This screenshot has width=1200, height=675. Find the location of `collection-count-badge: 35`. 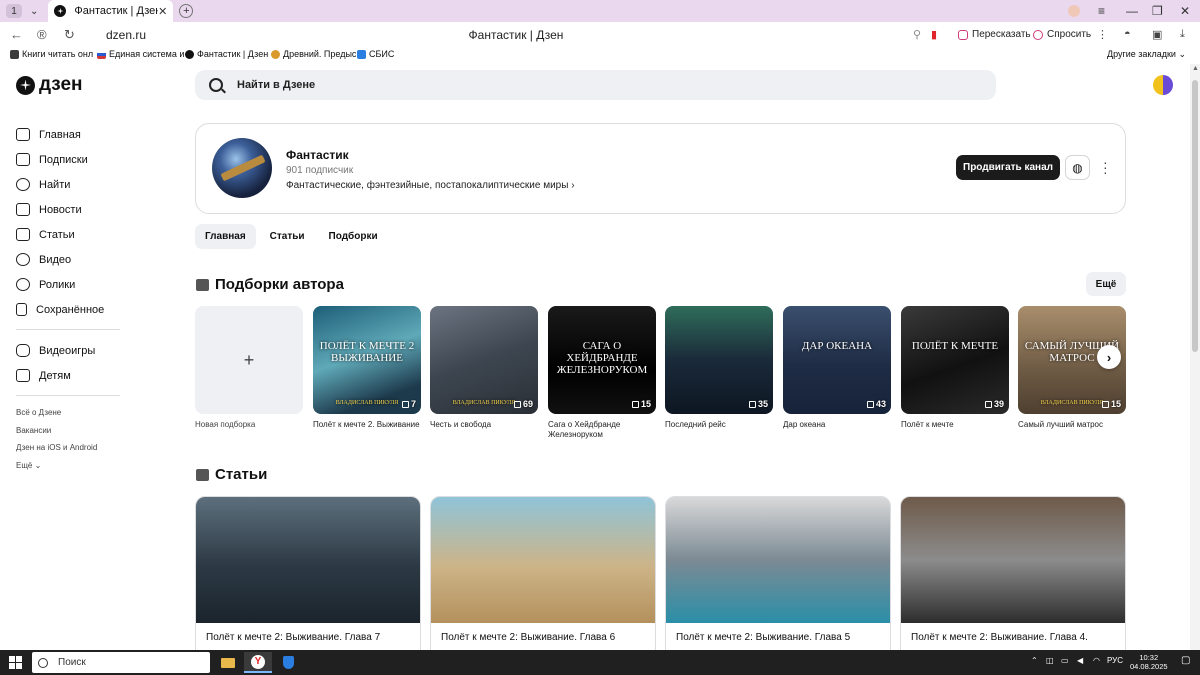

collection-count-badge: 35 is located at coordinates (758, 404).